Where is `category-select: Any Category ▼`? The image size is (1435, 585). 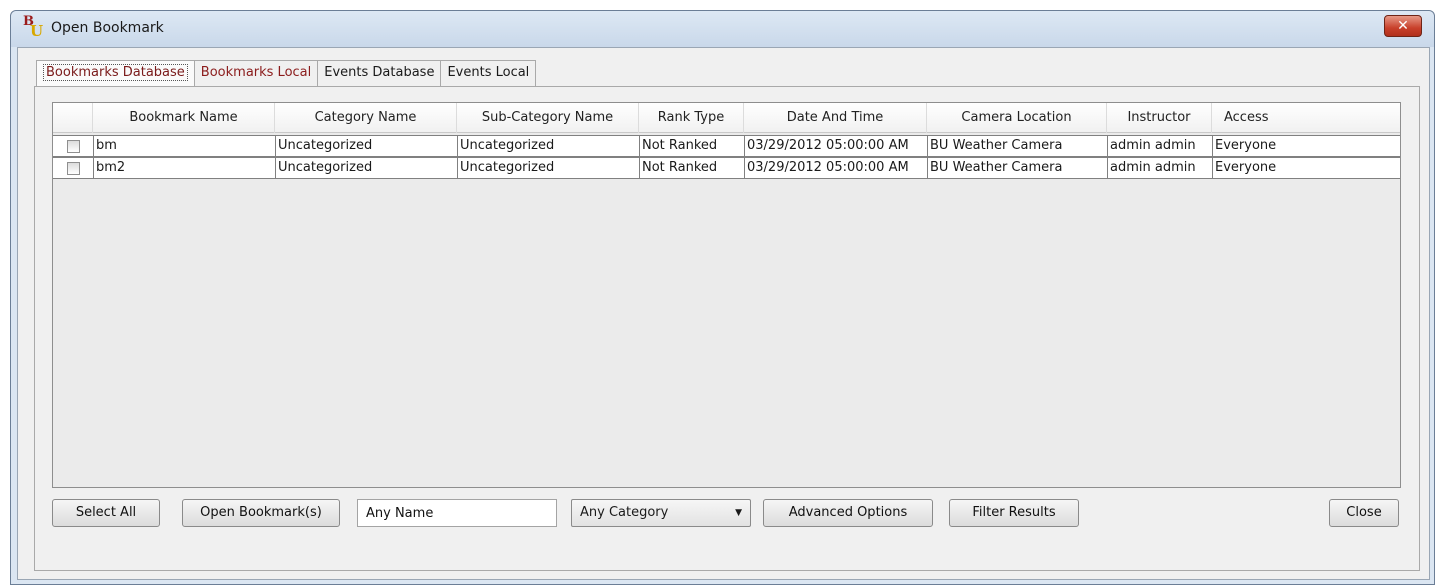 category-select: Any Category ▼ is located at coordinates (661, 513).